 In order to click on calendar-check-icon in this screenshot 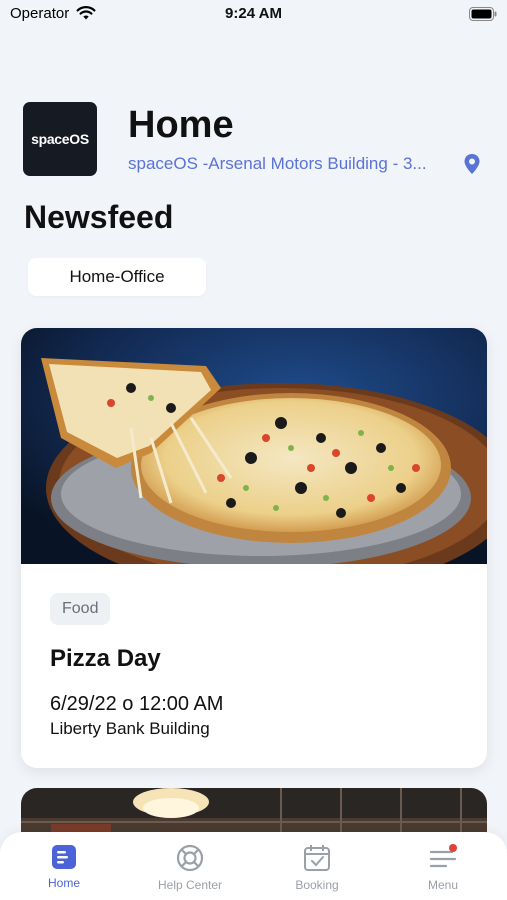, I will do `click(317, 858)`.